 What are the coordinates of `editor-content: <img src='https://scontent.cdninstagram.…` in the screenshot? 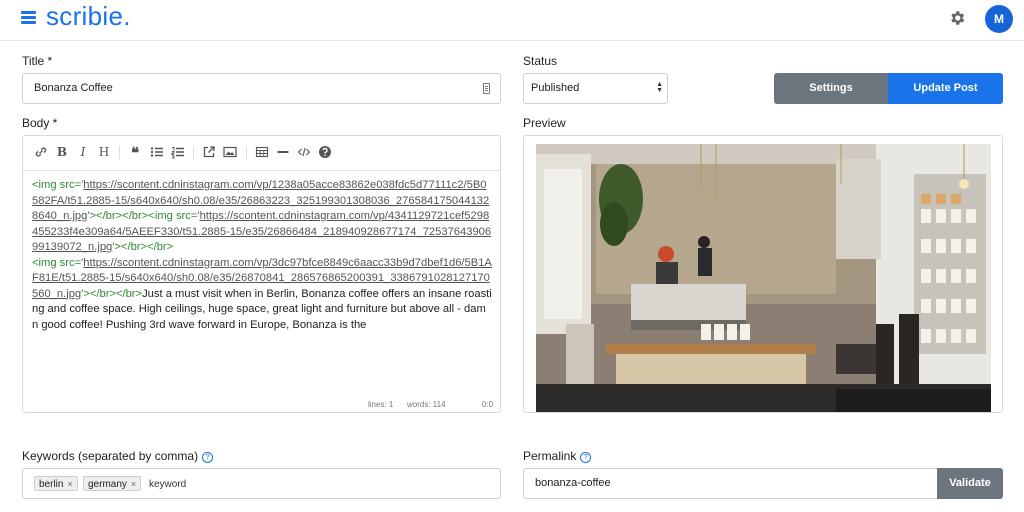 It's located at (262, 255).